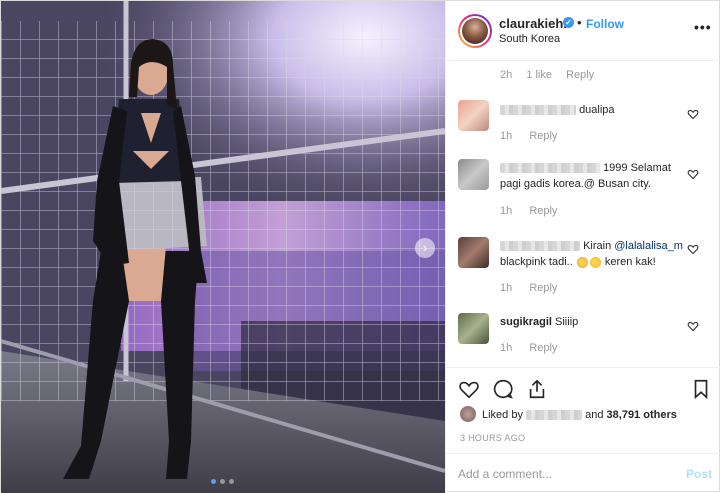 This screenshot has width=720, height=493. I want to click on like-heart-icon, so click(469, 389).